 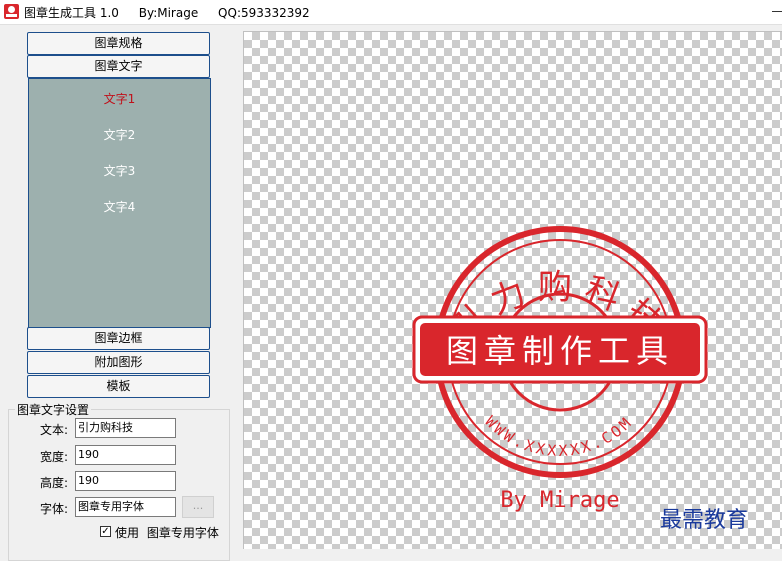 I want to click on nav-stamp-border-button: 图章边框, so click(x=118, y=338).